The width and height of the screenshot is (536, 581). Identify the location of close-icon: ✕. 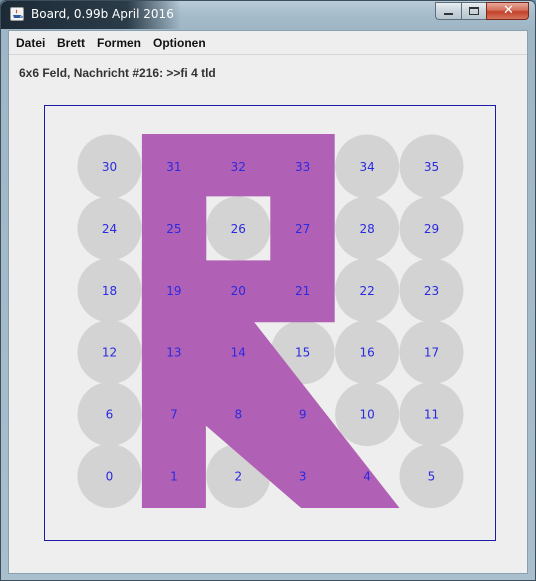
(508, 10).